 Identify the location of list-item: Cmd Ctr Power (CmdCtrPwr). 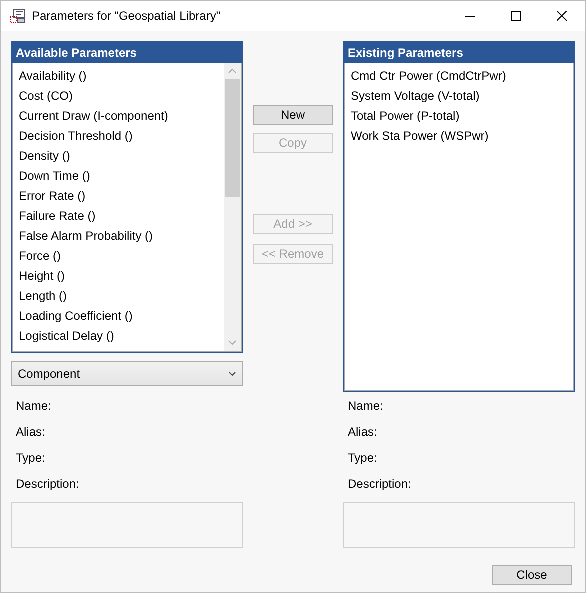
(462, 76).